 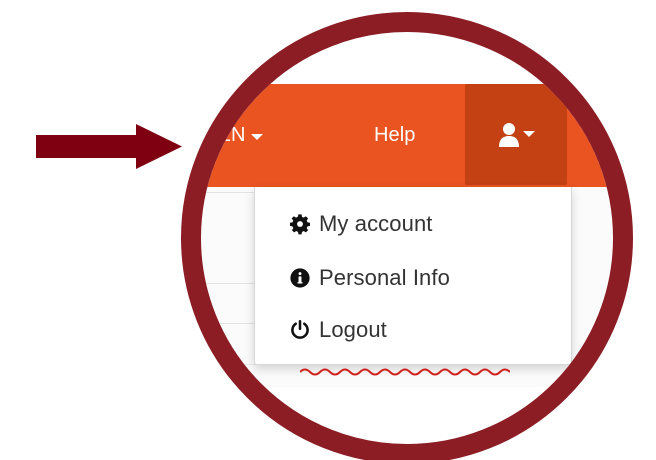 What do you see at coordinates (405, 372) in the screenshot?
I see `spellcheck-underline` at bounding box center [405, 372].